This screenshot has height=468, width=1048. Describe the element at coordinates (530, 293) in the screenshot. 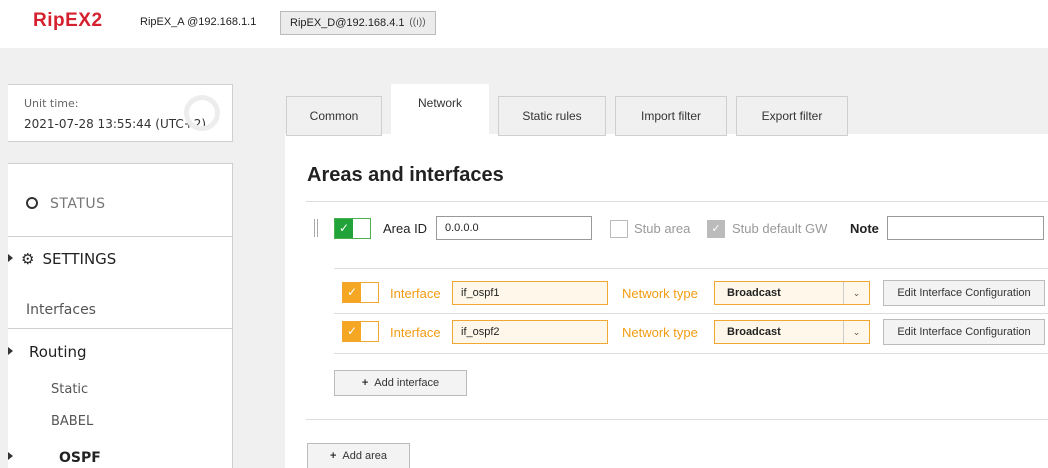

I see `interface-input: if_ospf1` at that location.